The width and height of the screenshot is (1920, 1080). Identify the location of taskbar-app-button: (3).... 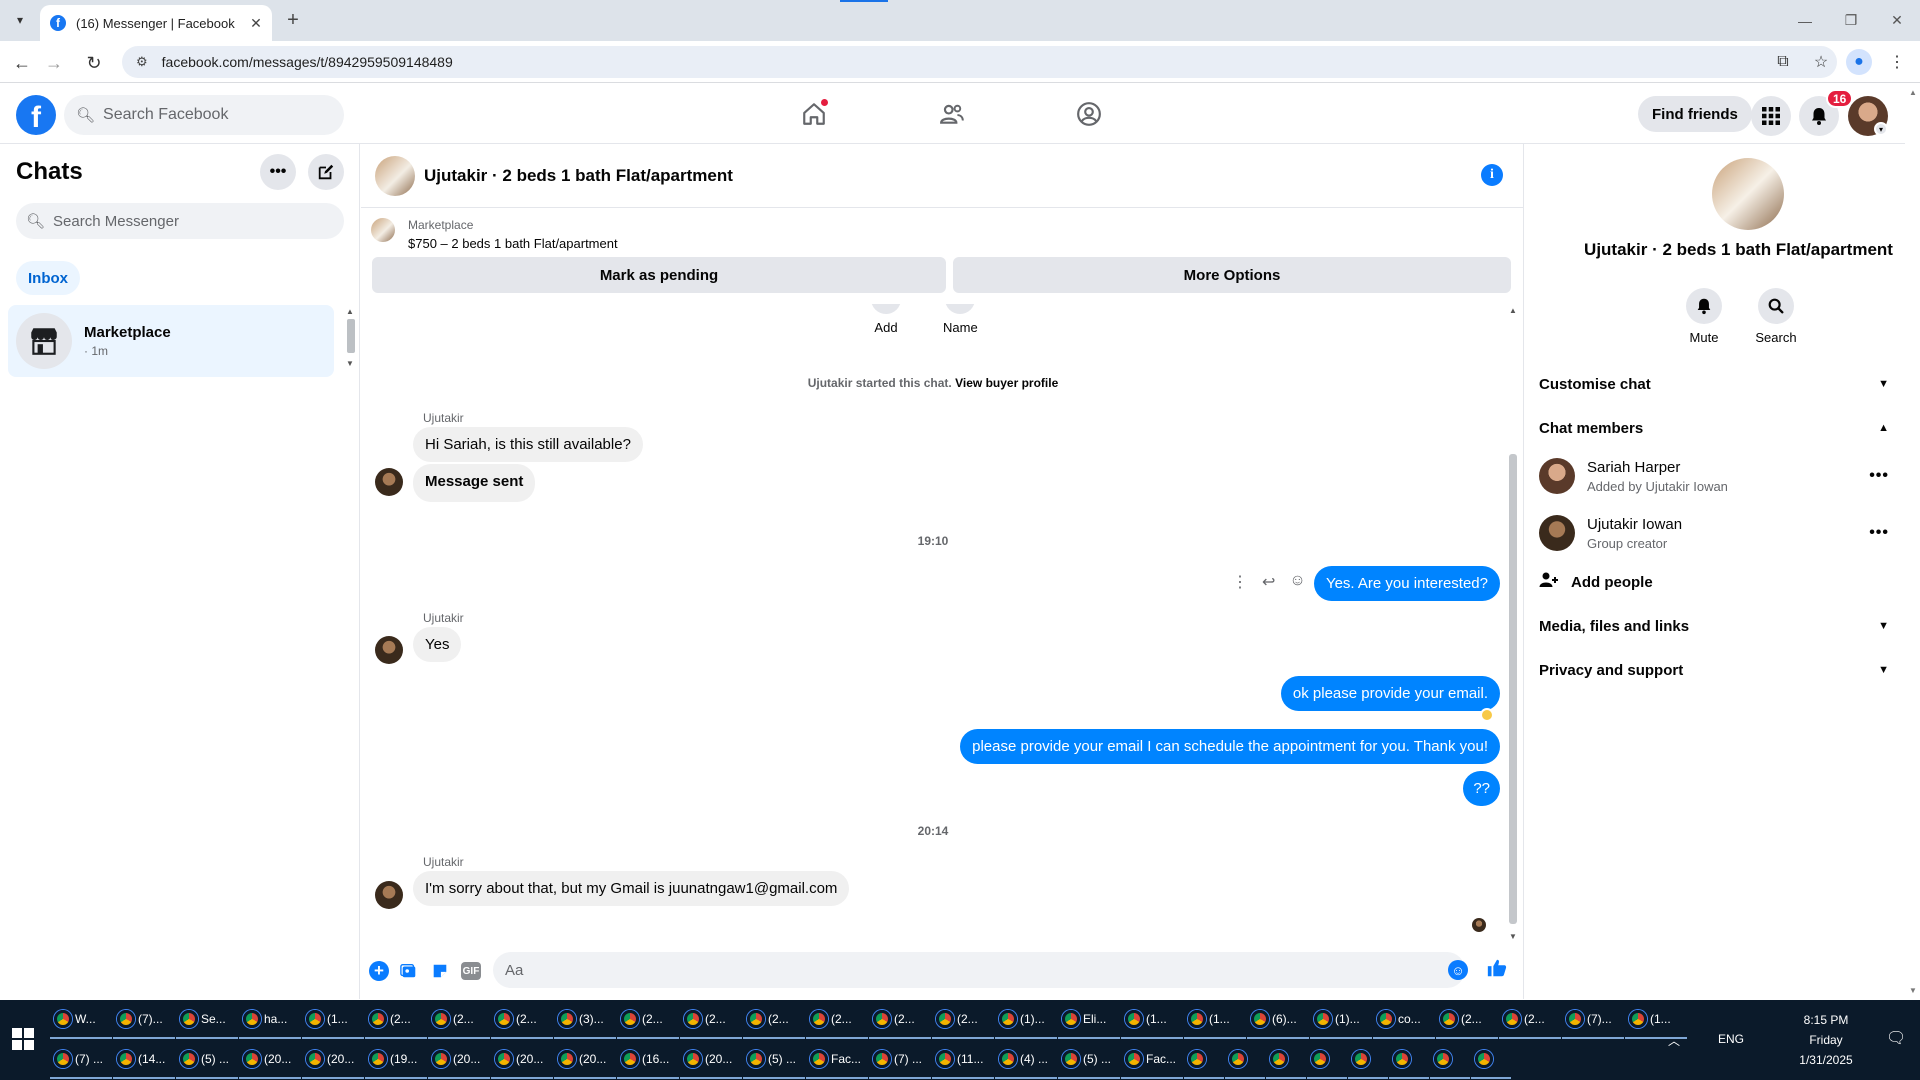
(585, 1020).